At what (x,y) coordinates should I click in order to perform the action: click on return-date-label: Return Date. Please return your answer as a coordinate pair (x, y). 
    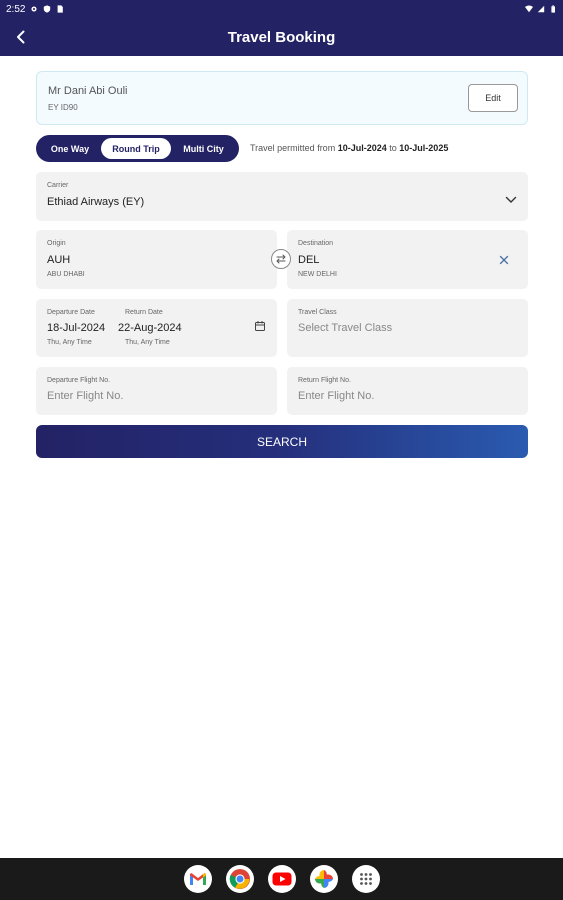
    Looking at the image, I should click on (144, 312).